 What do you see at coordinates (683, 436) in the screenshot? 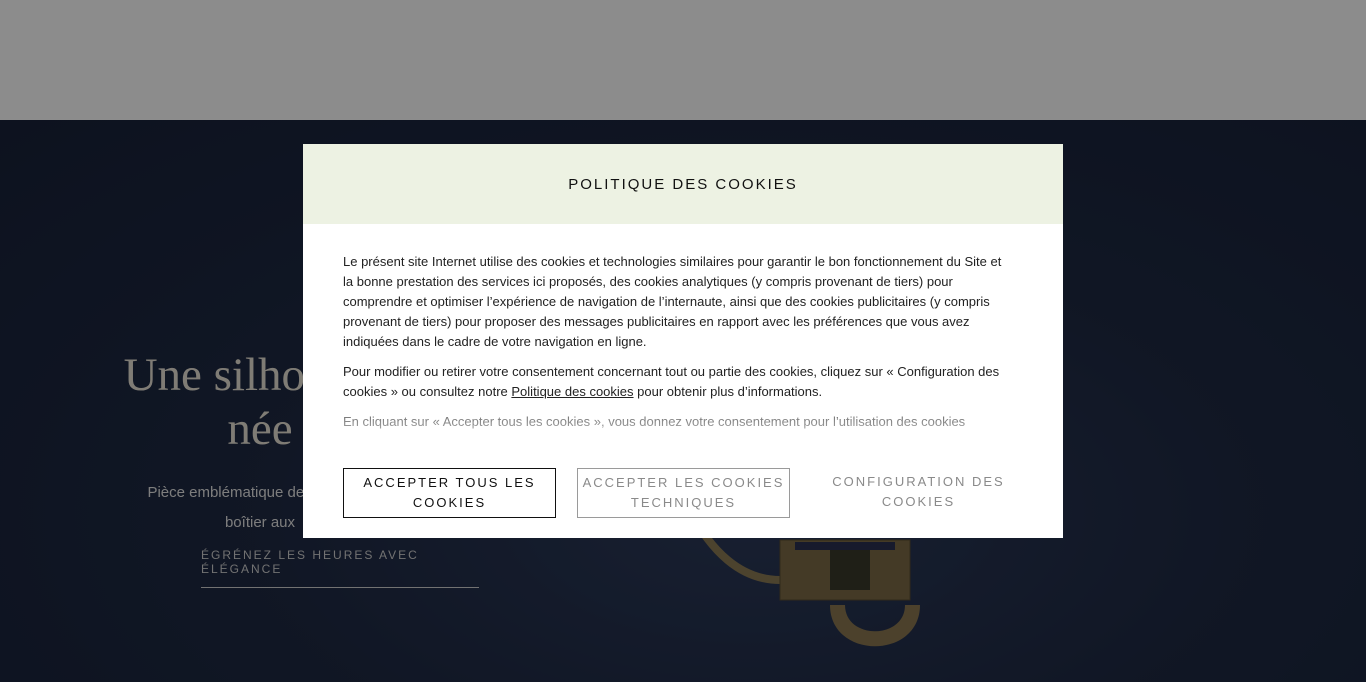
I see `scroll-fade` at bounding box center [683, 436].